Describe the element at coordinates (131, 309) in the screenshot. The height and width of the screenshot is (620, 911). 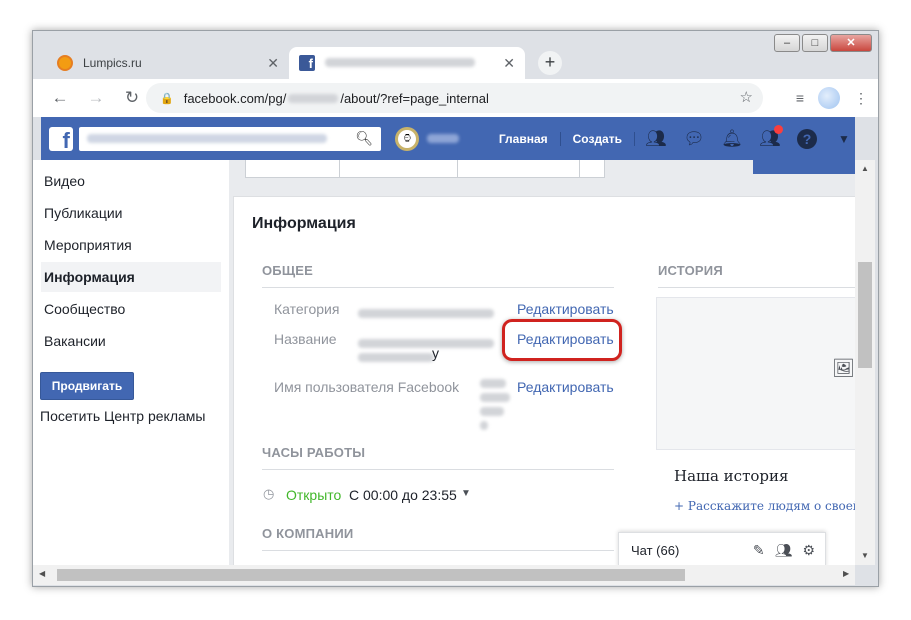
I see `sidebar-item-community: Сообщество` at that location.